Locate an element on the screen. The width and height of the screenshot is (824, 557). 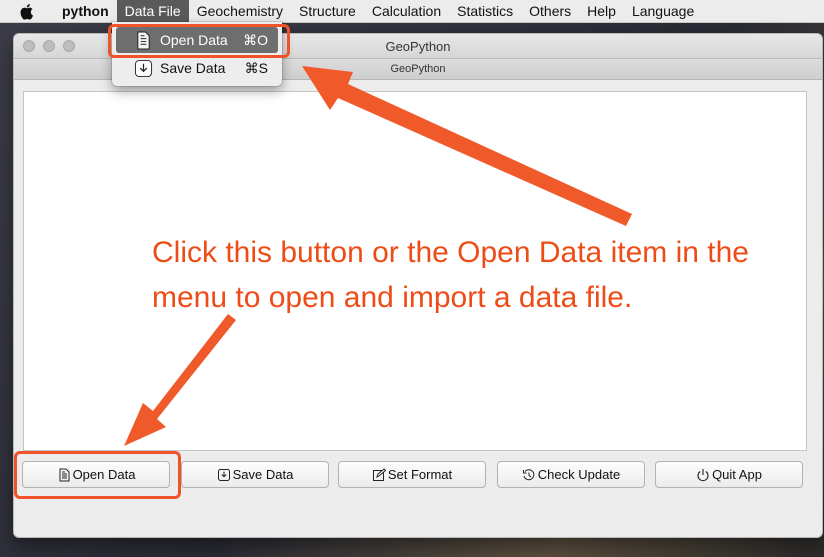
arrow-to-menu is located at coordinates (467, 146).